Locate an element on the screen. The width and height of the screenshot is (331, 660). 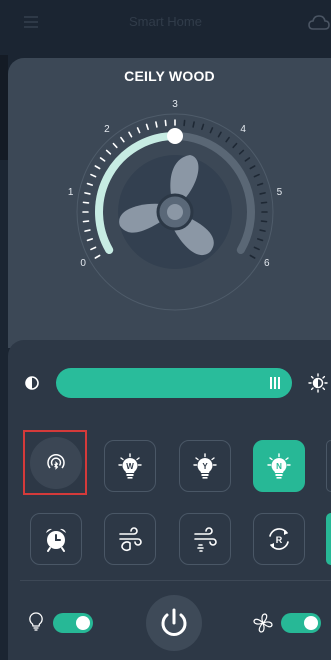
bulb-y-icon: Y is located at coordinates (205, 466).